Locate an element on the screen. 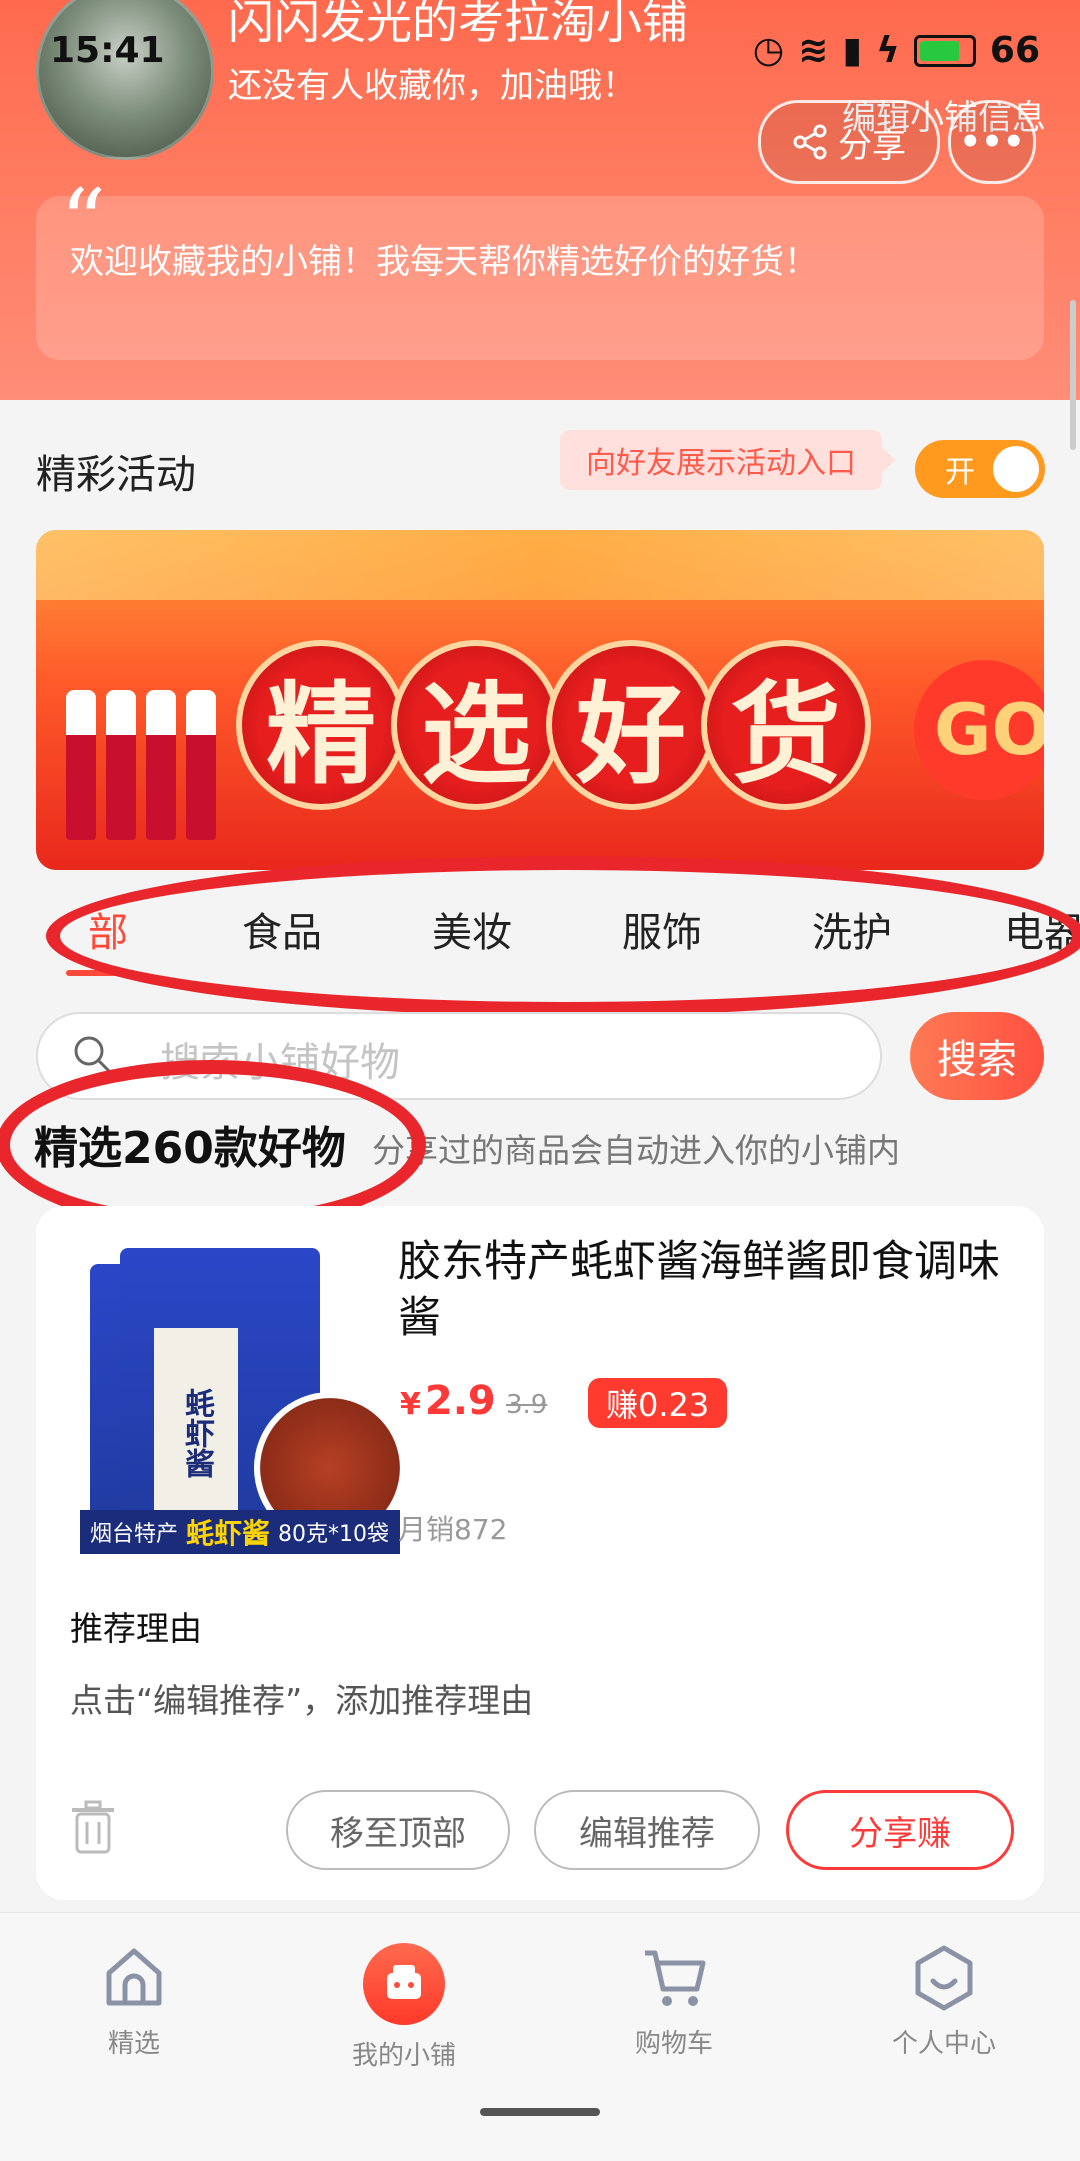  nav-featured: 精选 is located at coordinates (134, 2001).